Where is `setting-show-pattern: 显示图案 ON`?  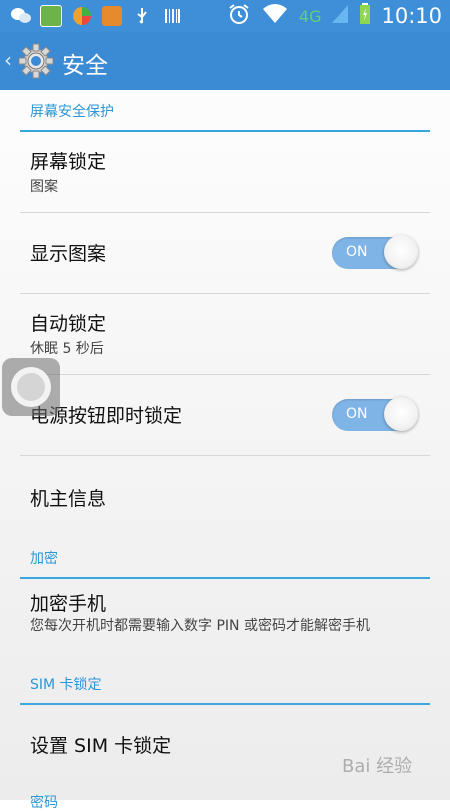
setting-show-pattern: 显示图案 ON is located at coordinates (225, 253).